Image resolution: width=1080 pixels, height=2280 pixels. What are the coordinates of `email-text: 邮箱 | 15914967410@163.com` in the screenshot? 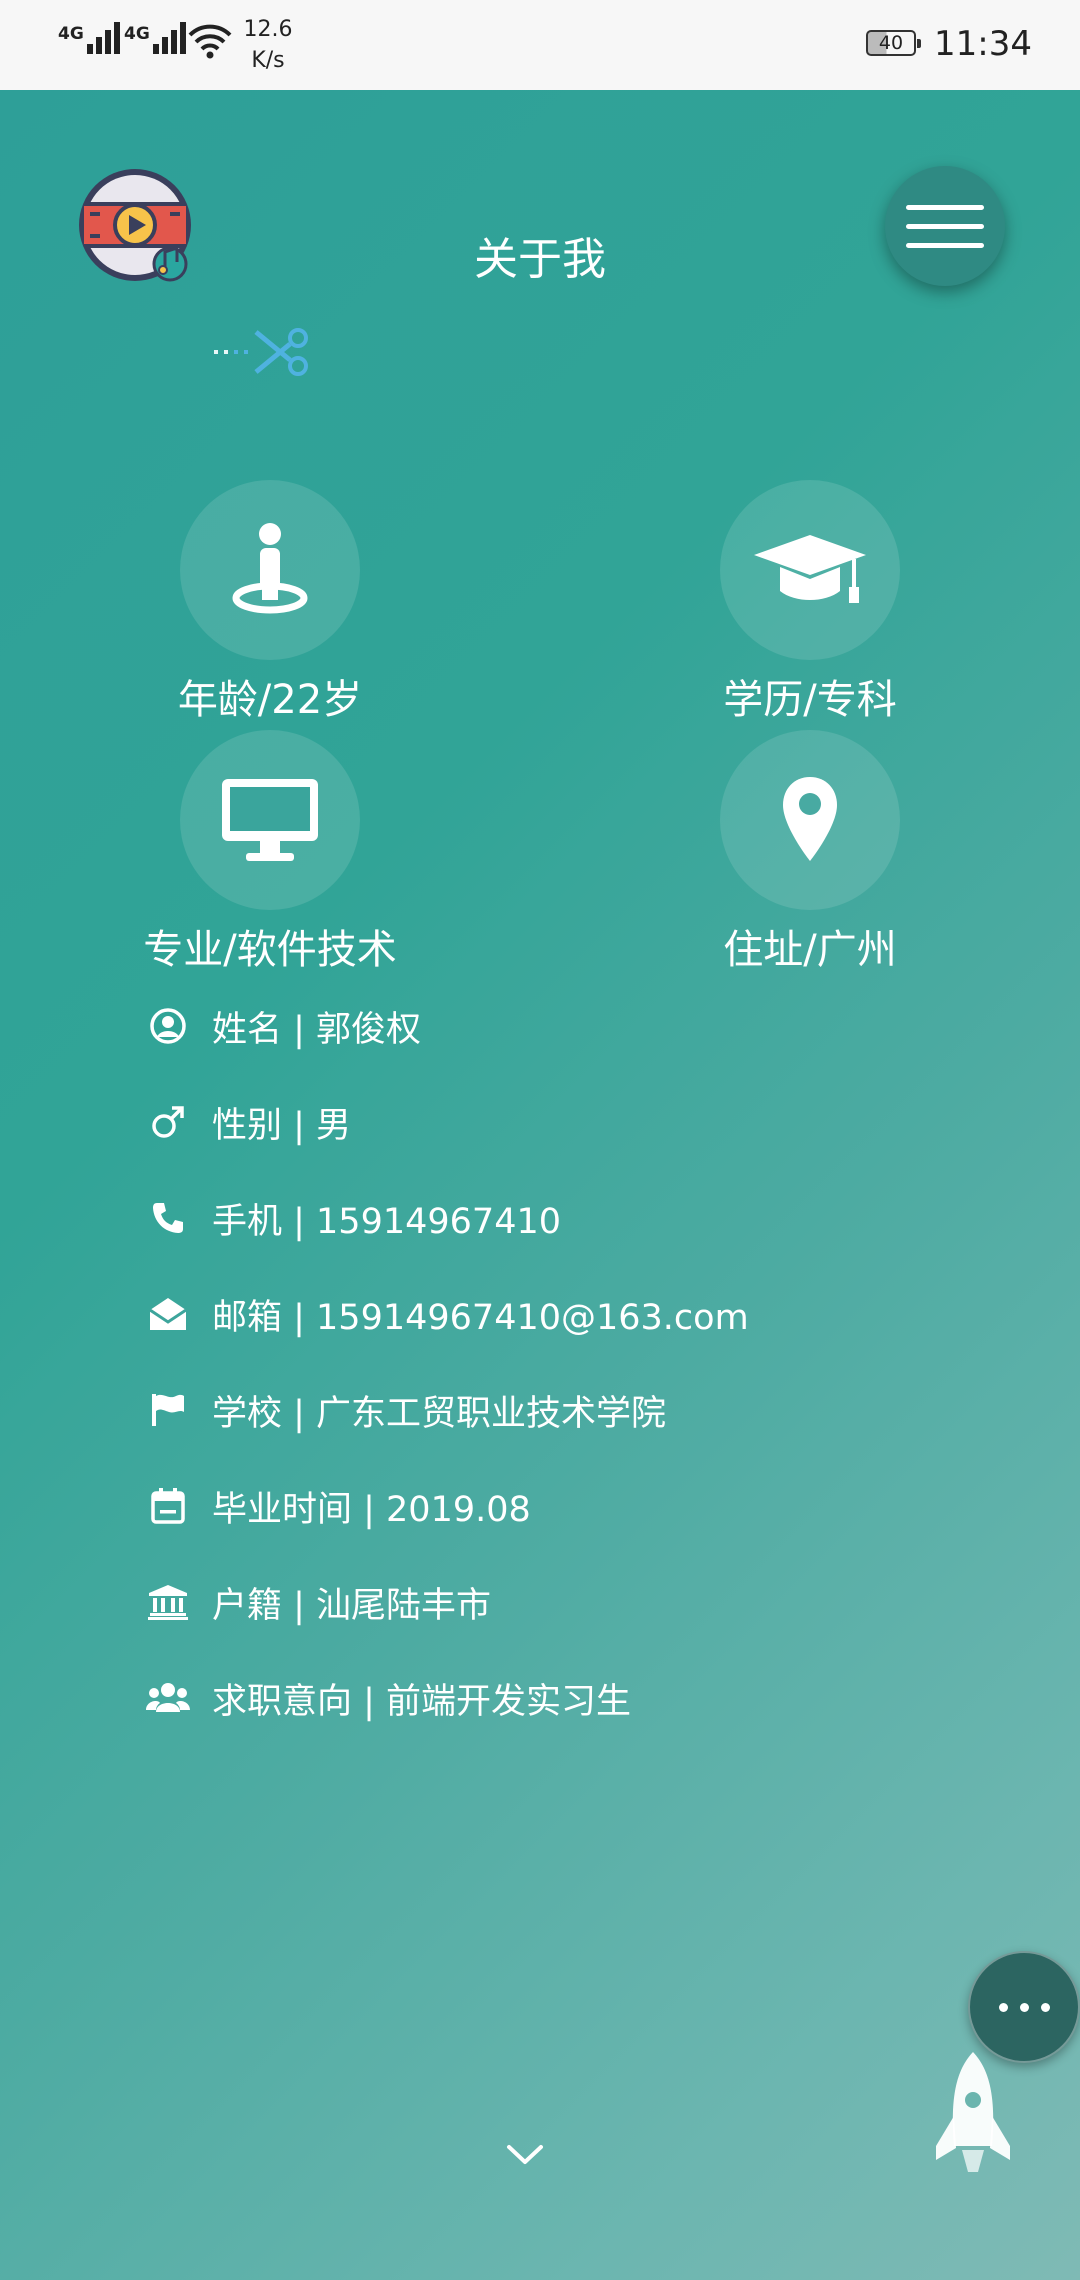 It's located at (480, 1314).